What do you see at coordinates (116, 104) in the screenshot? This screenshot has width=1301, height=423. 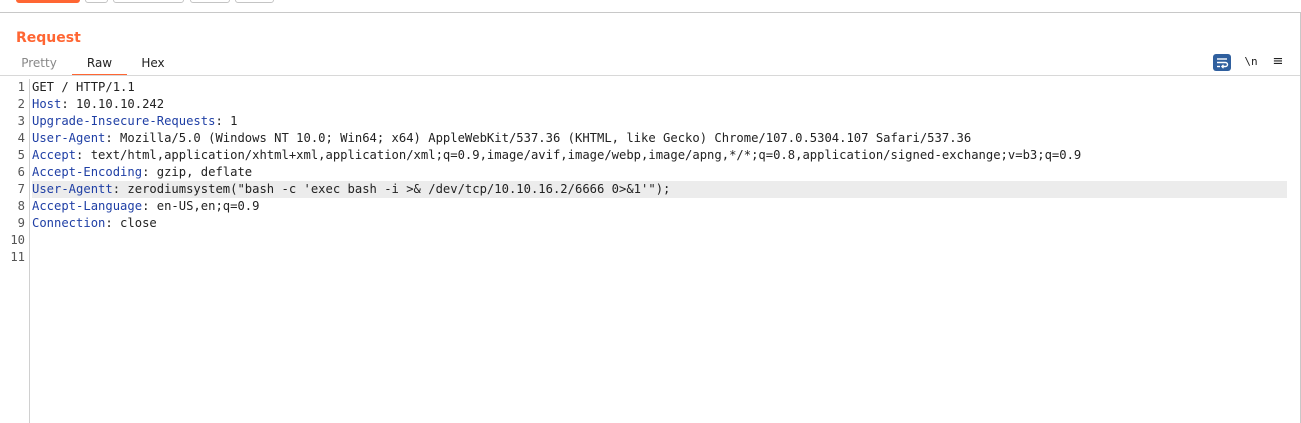 I see `header-value: 10.10.10.242` at bounding box center [116, 104].